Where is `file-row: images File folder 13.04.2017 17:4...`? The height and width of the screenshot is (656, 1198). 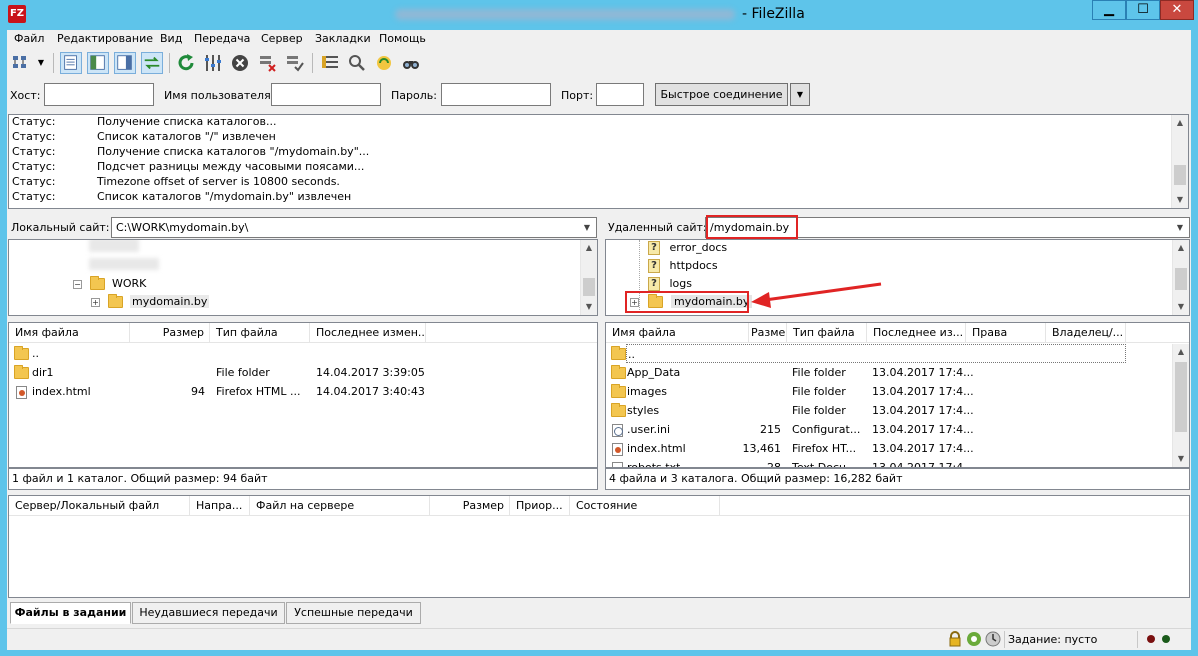
file-row: images File folder 13.04.2017 17:4... is located at coordinates (897, 391).